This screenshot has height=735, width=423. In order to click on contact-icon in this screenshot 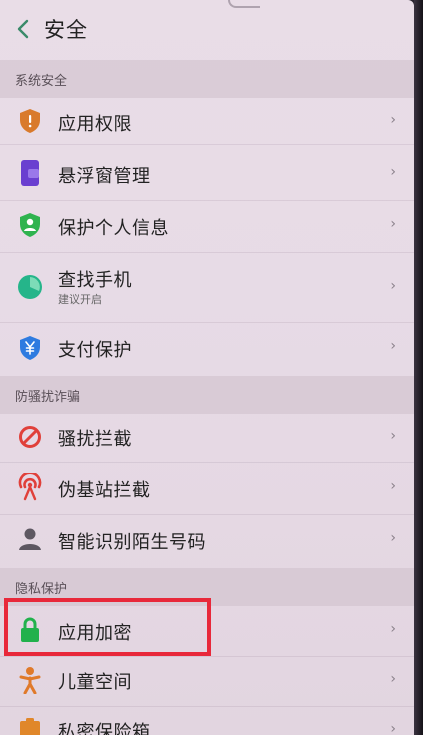, I will do `click(30, 539)`.